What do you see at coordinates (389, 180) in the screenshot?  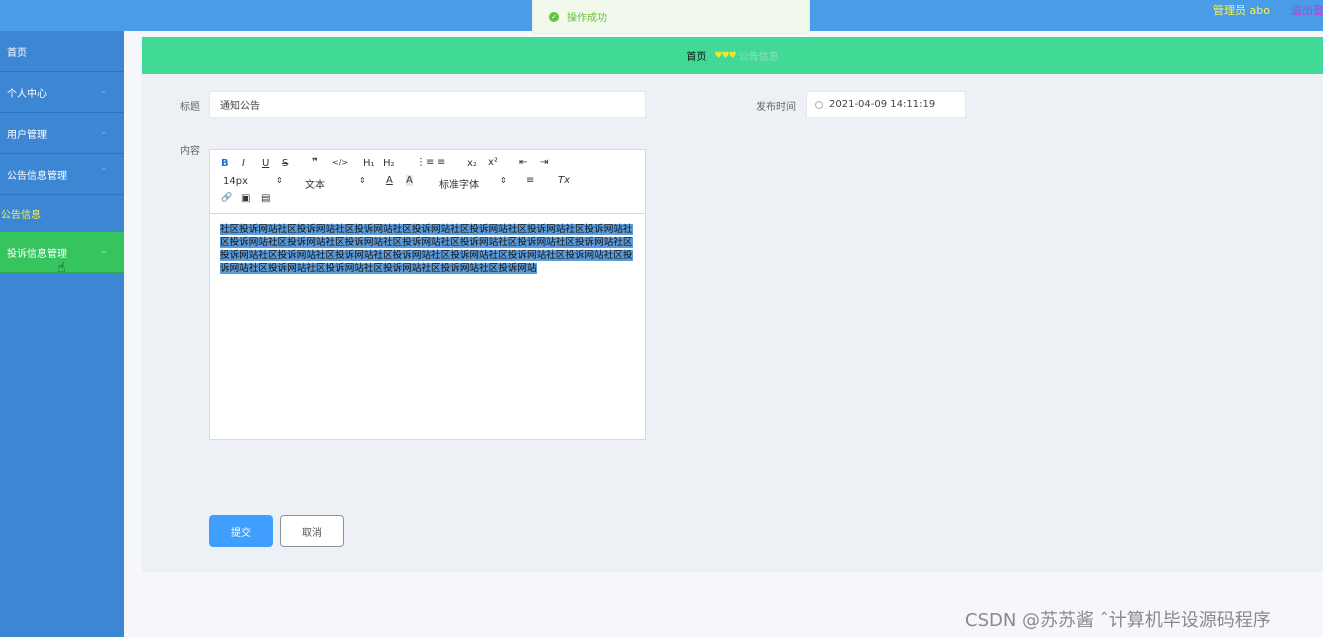 I see `font-color-button: A` at bounding box center [389, 180].